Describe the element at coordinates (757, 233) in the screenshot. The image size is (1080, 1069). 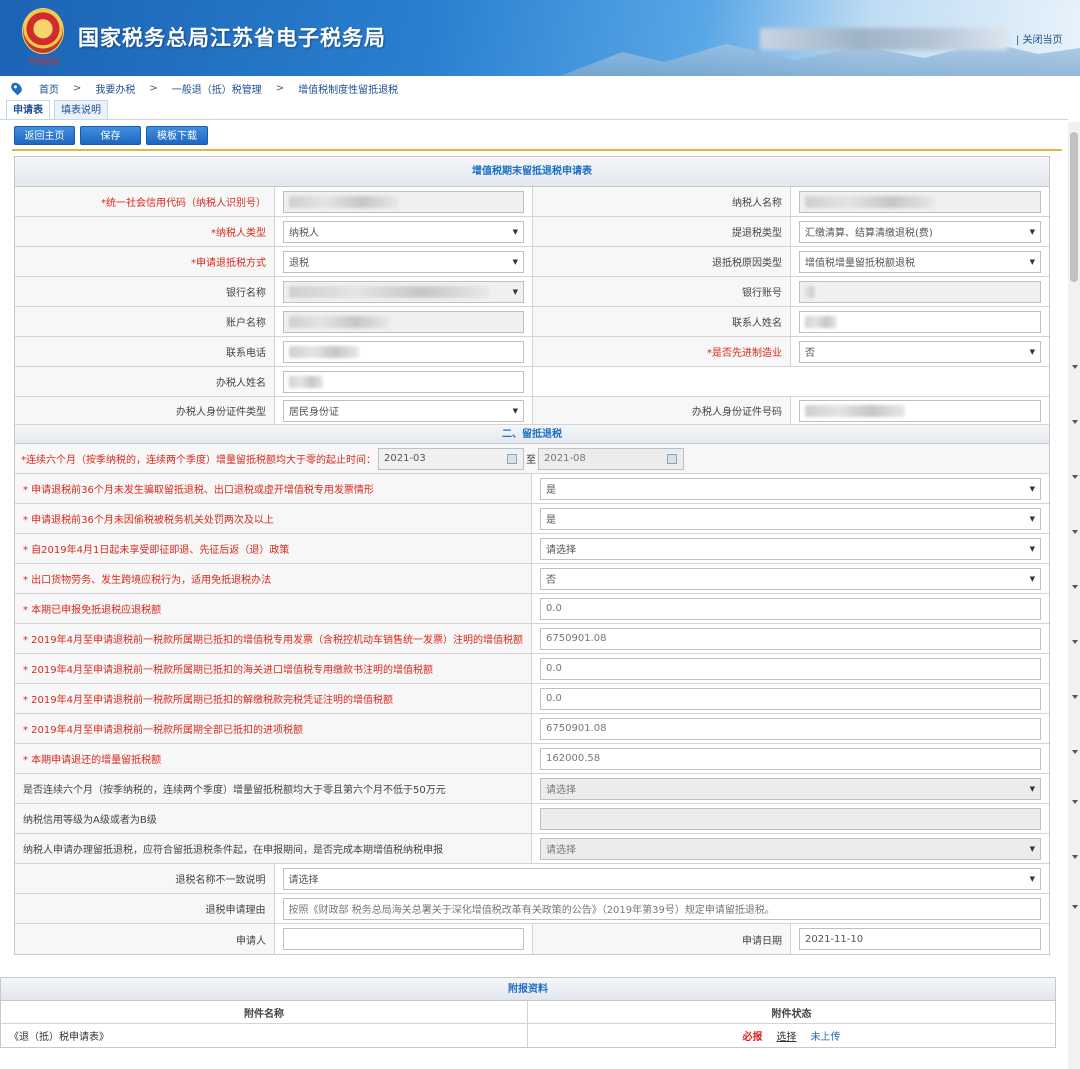
I see `refund-type-label: 提退税类型` at that location.